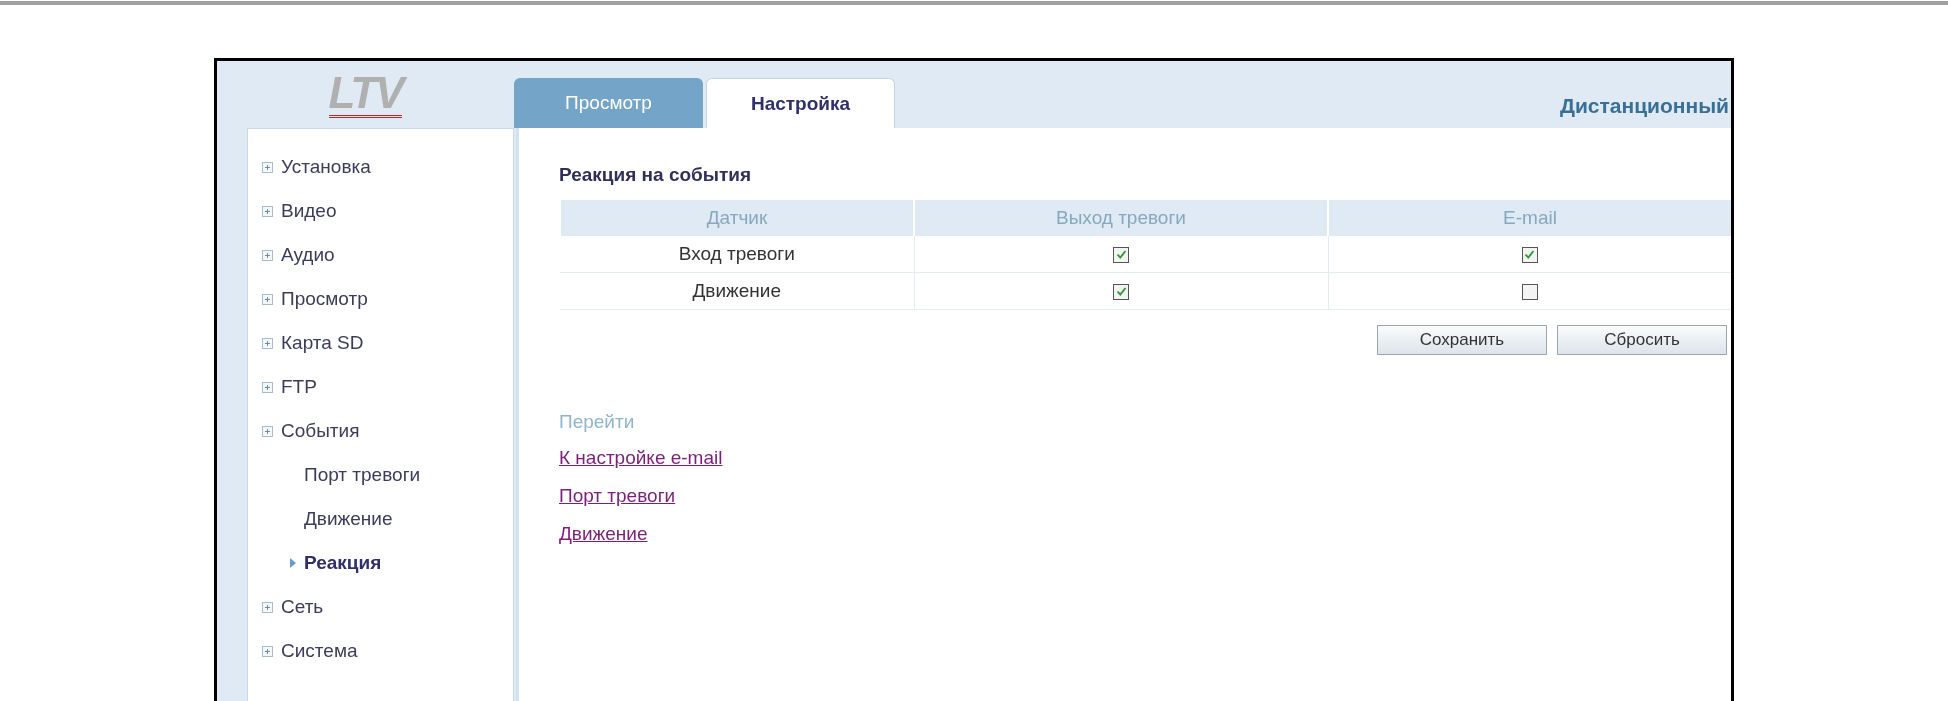 This screenshot has width=1948, height=701. I want to click on sidebar-item: FTP, so click(380, 387).